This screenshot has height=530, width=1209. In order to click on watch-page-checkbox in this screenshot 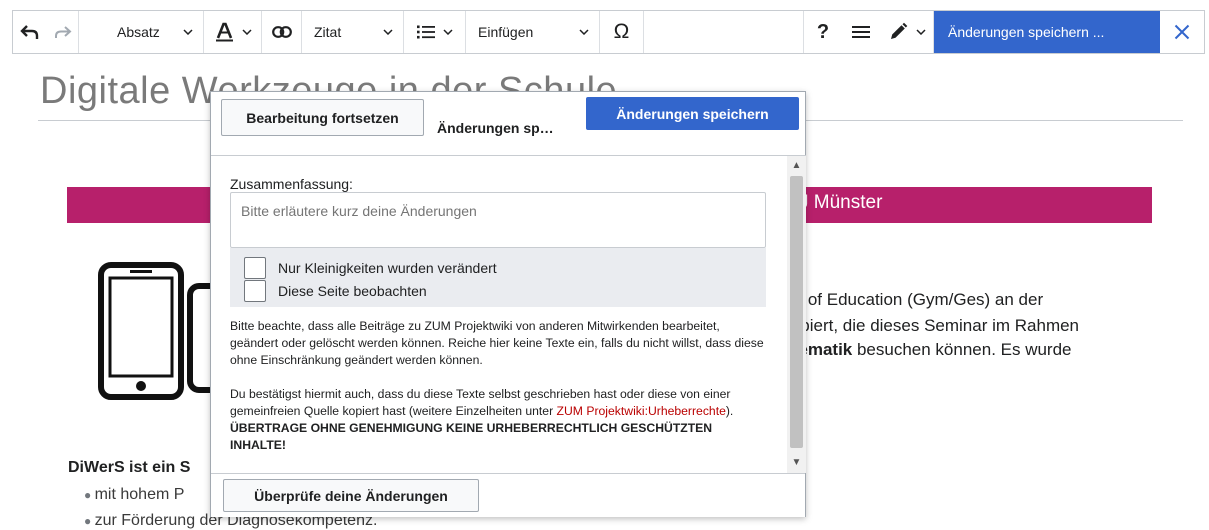, I will do `click(255, 291)`.